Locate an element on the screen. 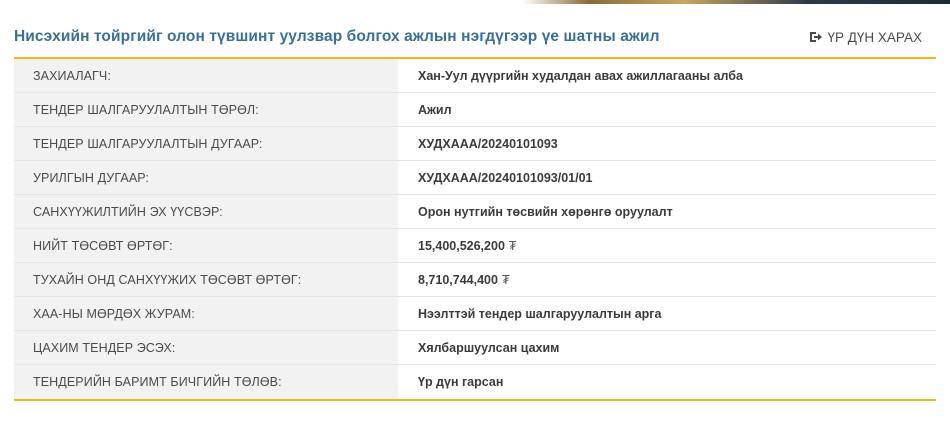 This screenshot has height=424, width=950. row-label: НИЙТ ТӨСӨВТ ӨРТӨГ: is located at coordinates (206, 245).